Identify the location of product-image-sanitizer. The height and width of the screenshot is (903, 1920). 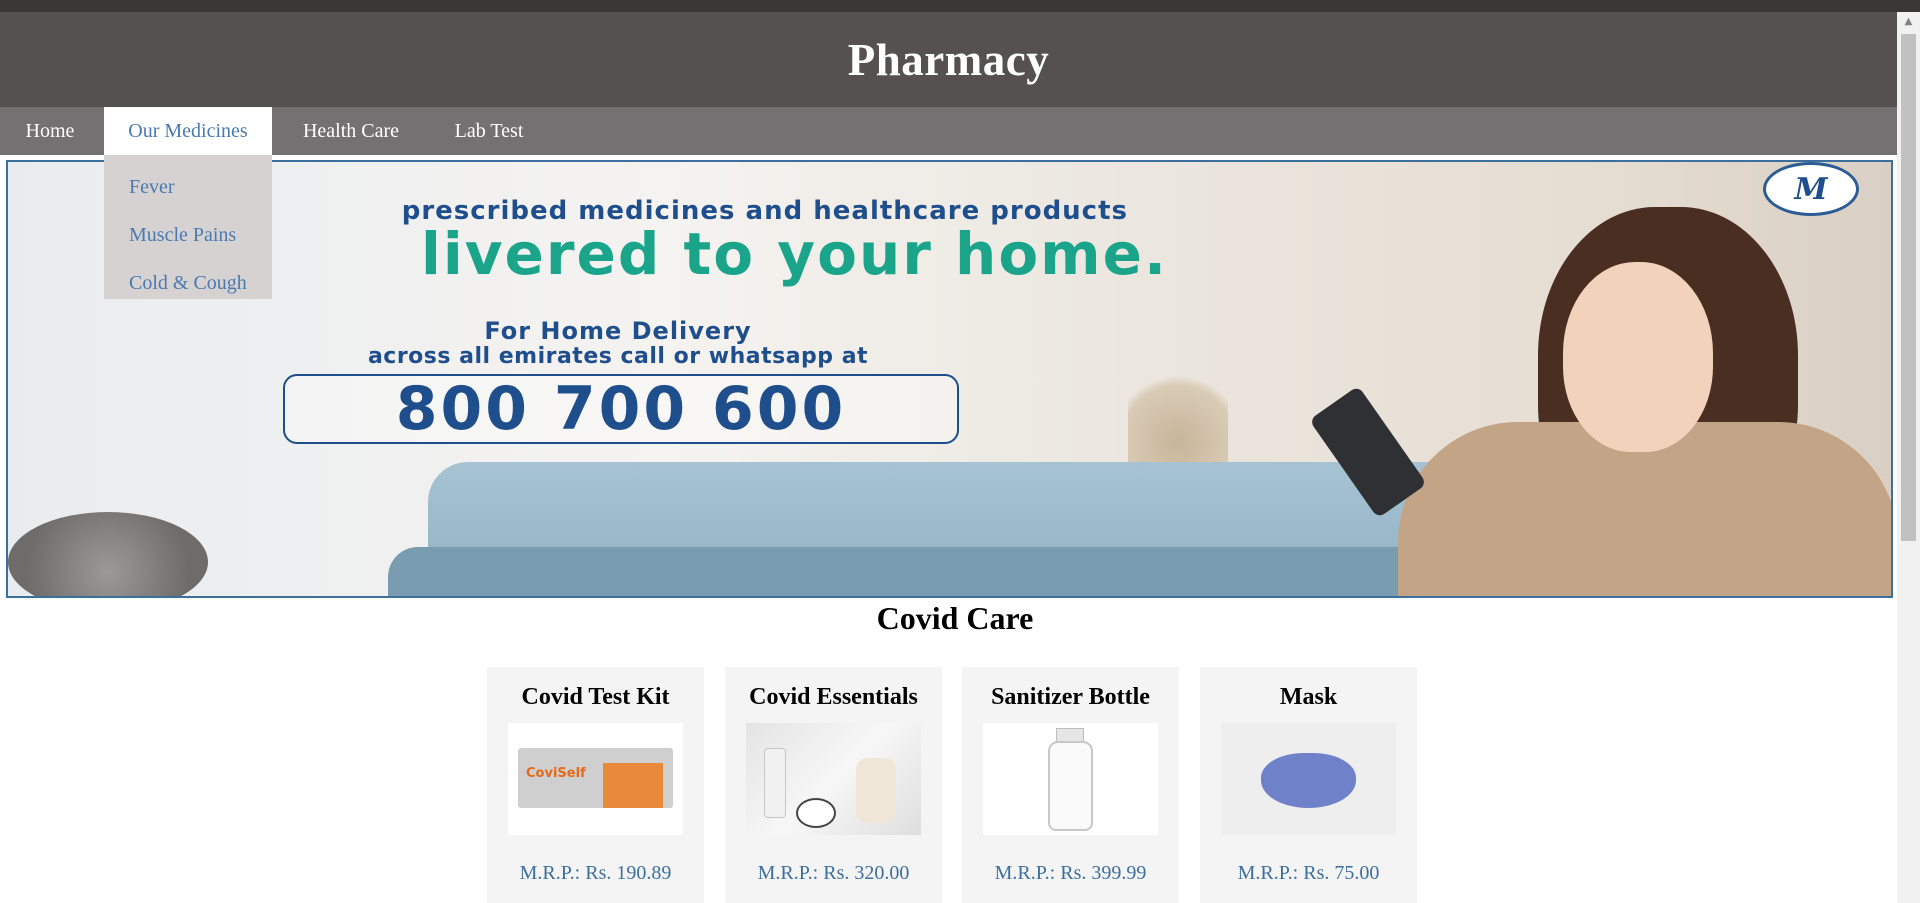
(1070, 779).